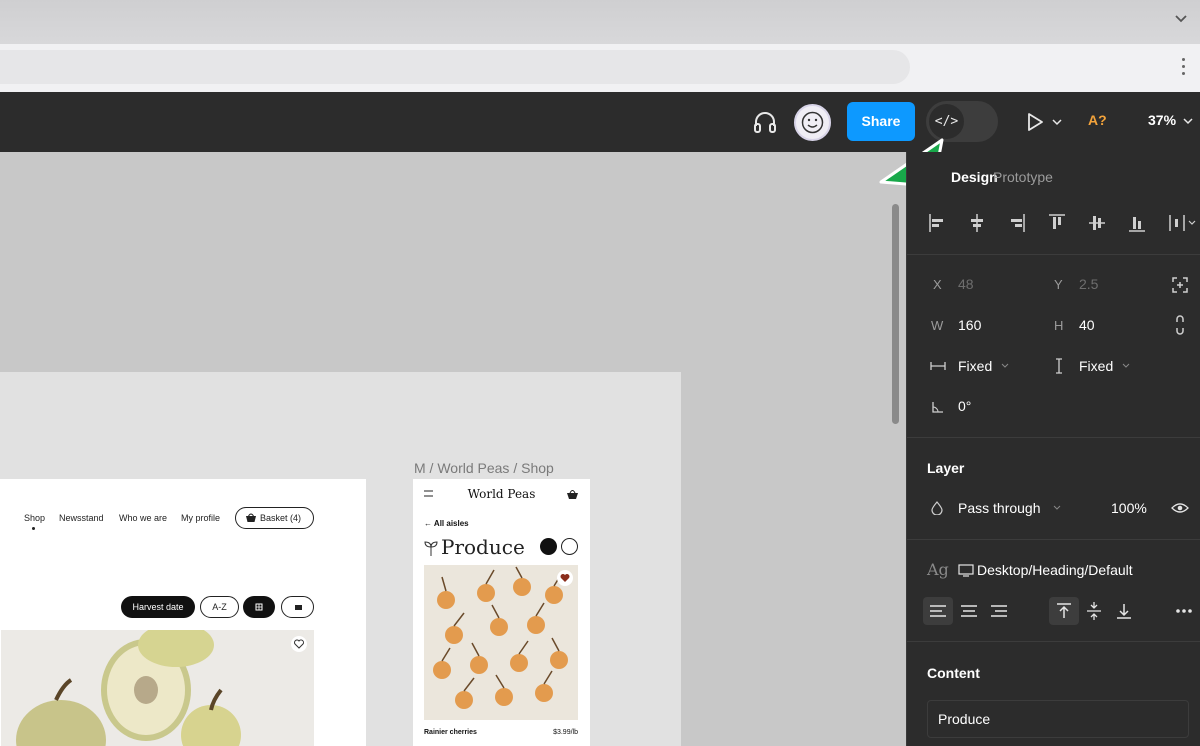  I want to click on text-align-center-icon, so click(969, 611).